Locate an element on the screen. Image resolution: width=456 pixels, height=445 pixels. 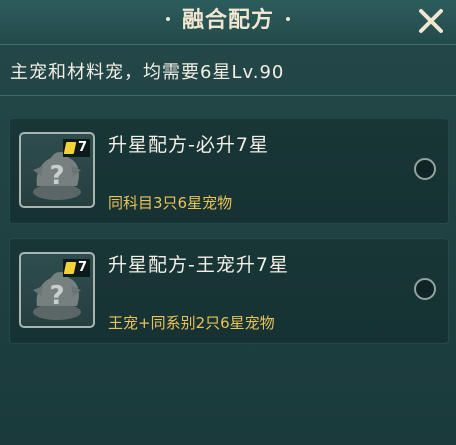
recipe-description: 王宠+同系别2只6星宠物 is located at coordinates (191, 323).